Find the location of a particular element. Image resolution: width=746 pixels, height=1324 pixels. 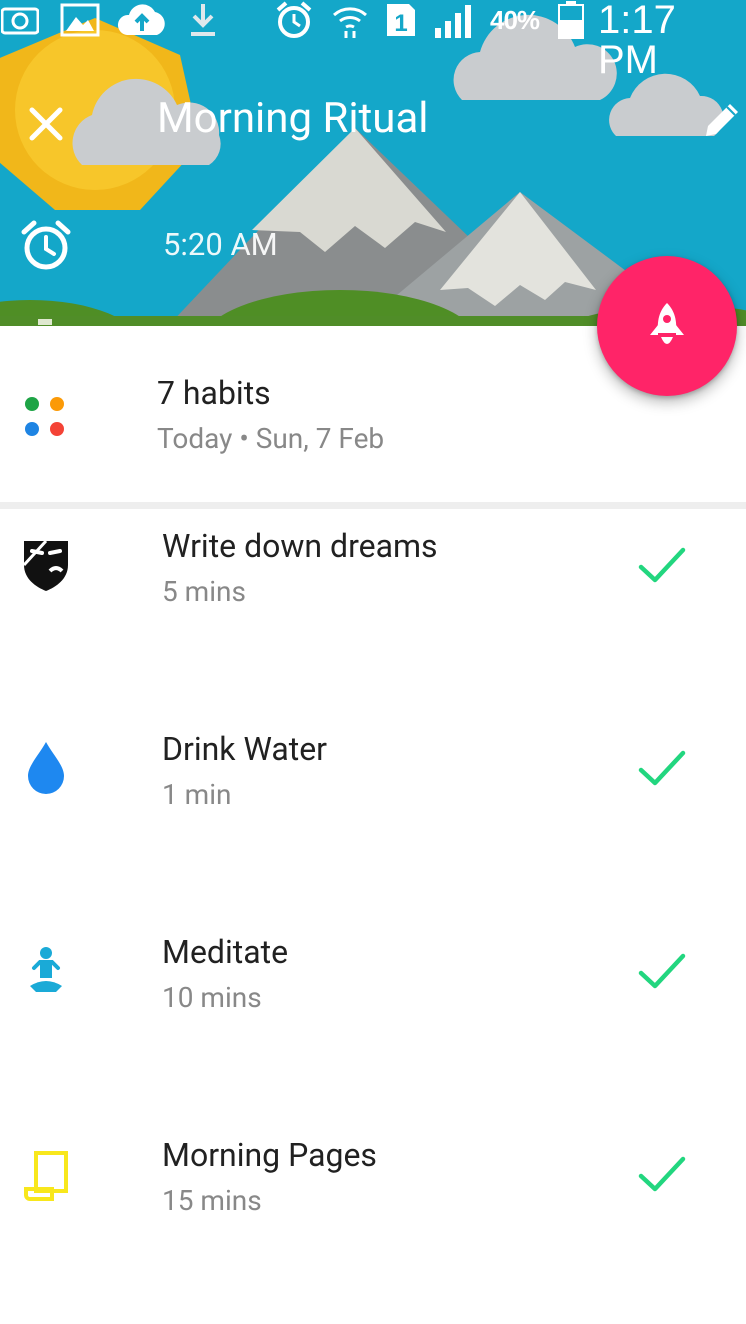

dot-orange is located at coordinates (57, 404).